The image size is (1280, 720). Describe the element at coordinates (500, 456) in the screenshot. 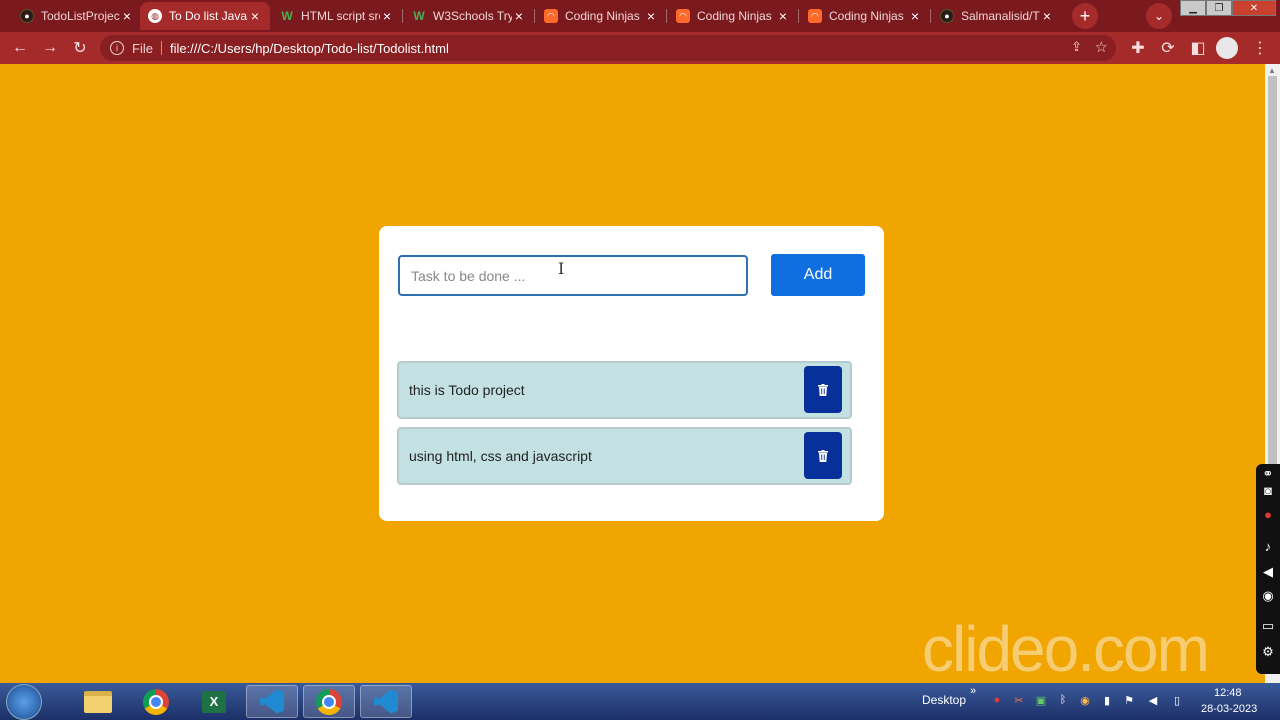

I see `task-text: using html, css and javascript` at that location.